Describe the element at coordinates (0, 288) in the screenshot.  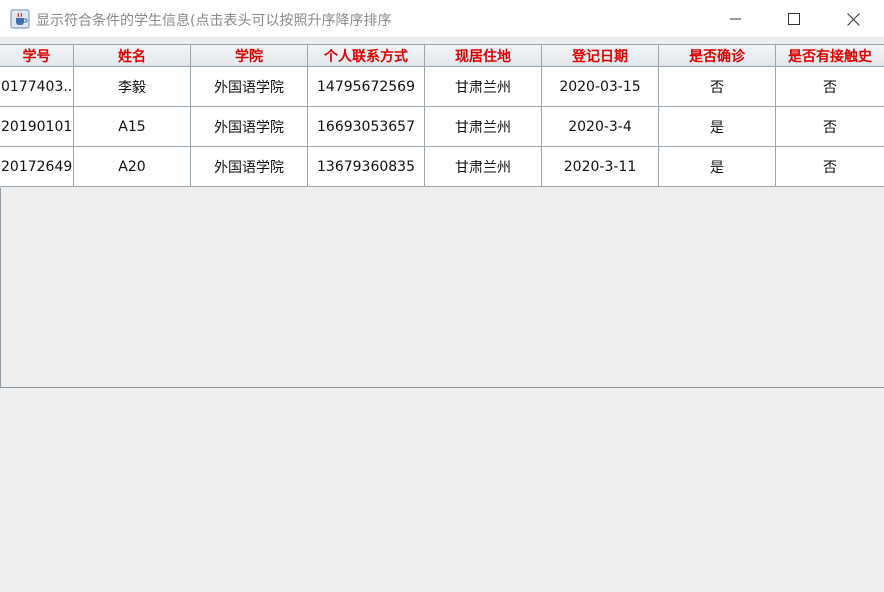
I see `panel-left-border` at that location.